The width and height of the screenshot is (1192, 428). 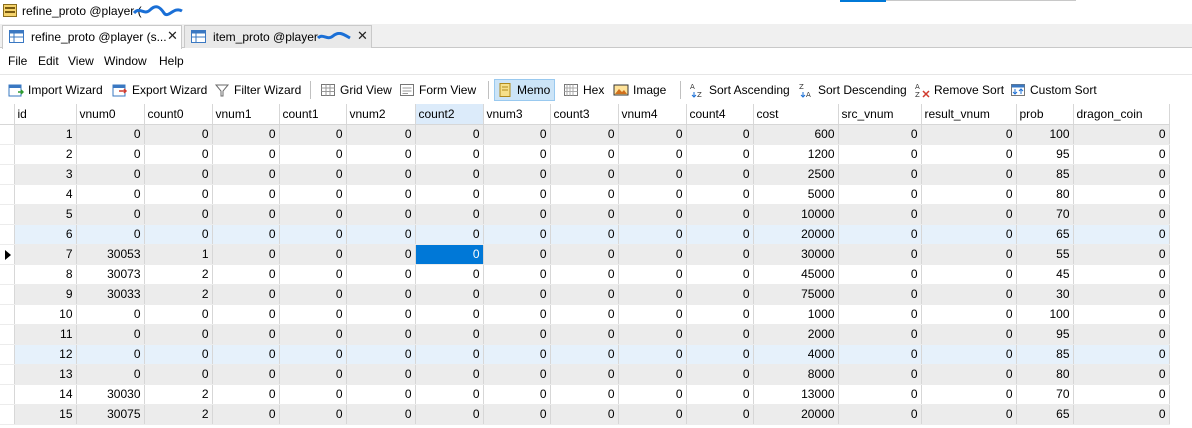 I want to click on cell-id: 4, so click(x=45, y=194).